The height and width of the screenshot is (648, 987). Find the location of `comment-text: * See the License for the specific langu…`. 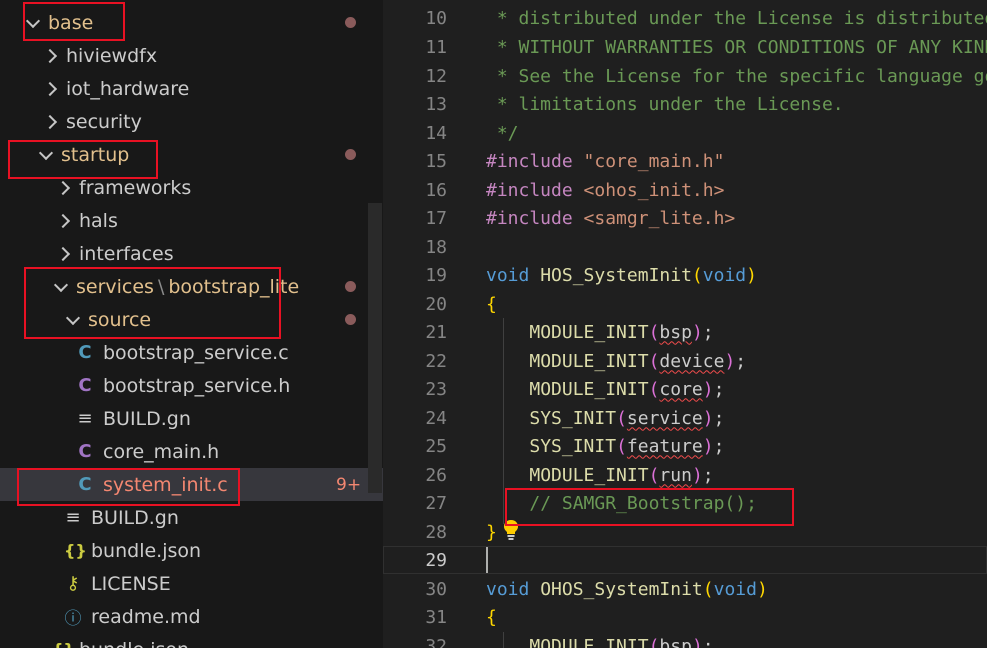

comment-text: * See the License for the specific langu… is located at coordinates (741, 76).